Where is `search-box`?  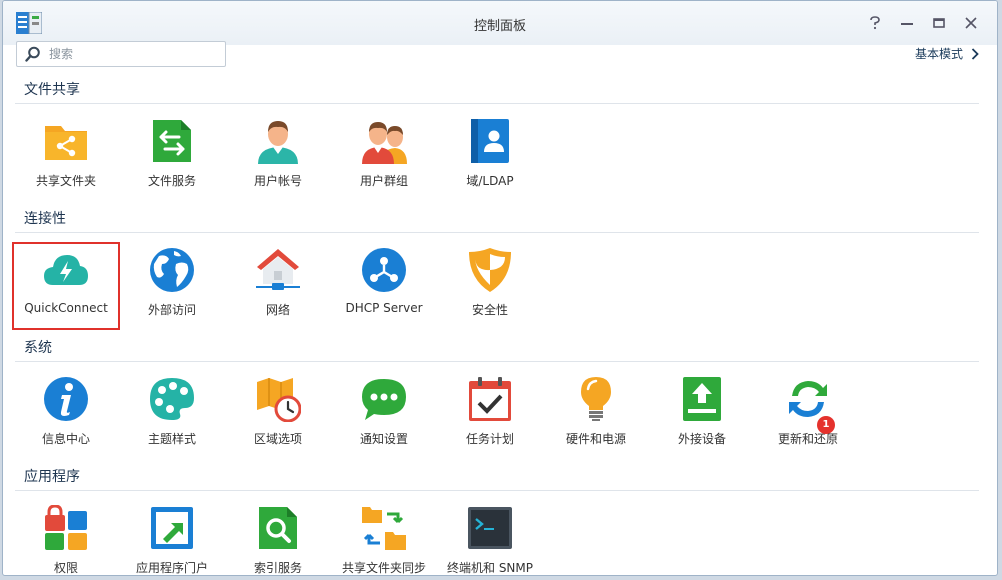 search-box is located at coordinates (121, 54).